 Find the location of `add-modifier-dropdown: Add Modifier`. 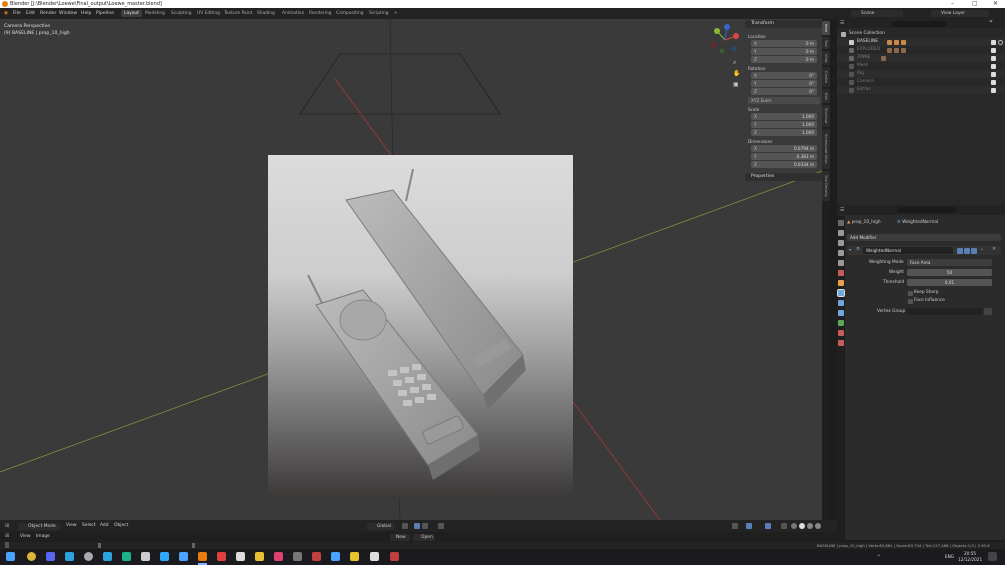

add-modifier-dropdown: Add Modifier is located at coordinates (924, 237).